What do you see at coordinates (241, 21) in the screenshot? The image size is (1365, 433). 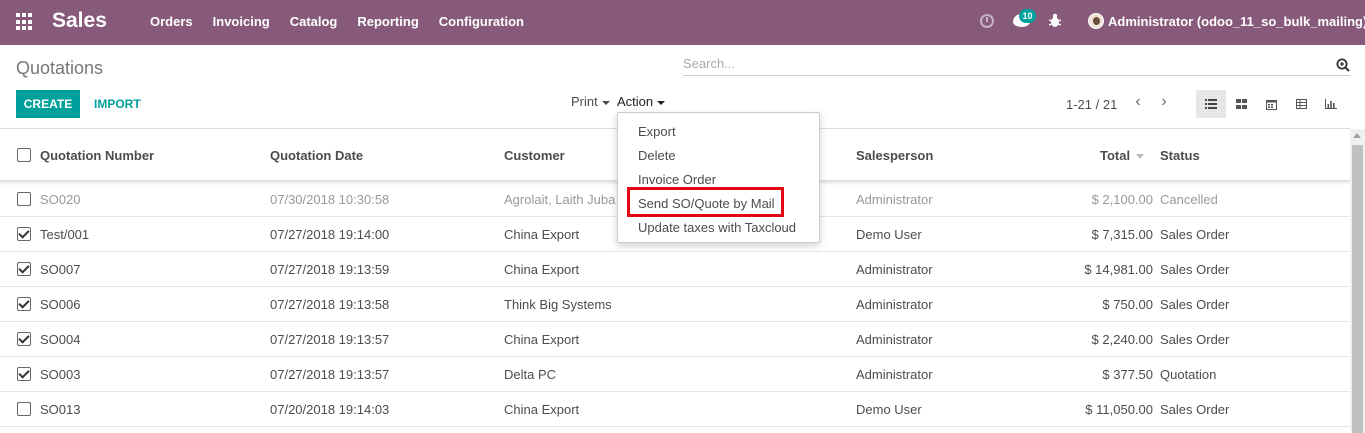 I see `menu-item-invoicing: Invoicing` at bounding box center [241, 21].